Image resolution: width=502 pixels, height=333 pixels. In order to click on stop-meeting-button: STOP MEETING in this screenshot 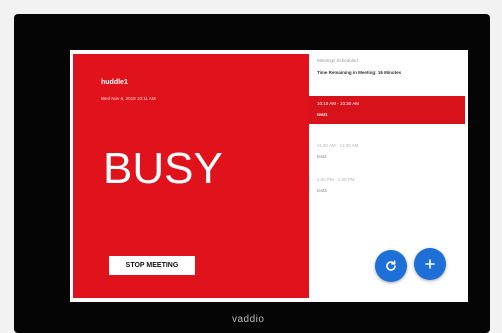, I will do `click(152, 265)`.